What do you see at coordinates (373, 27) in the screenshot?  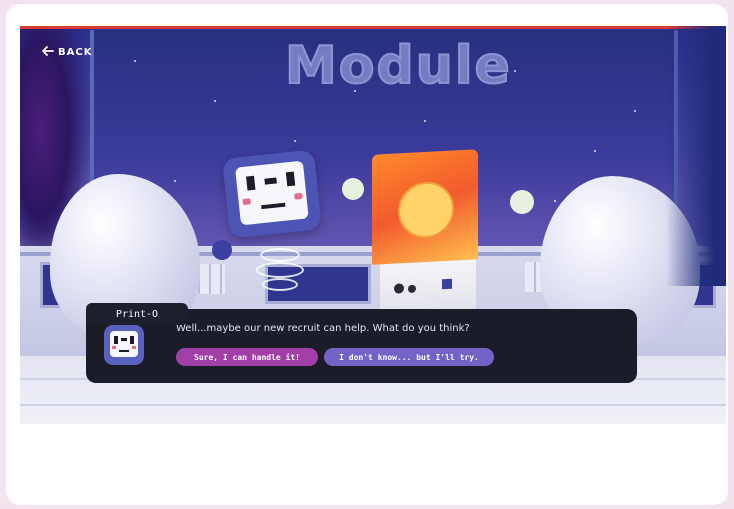 I see `top-accent-bar` at bounding box center [373, 27].